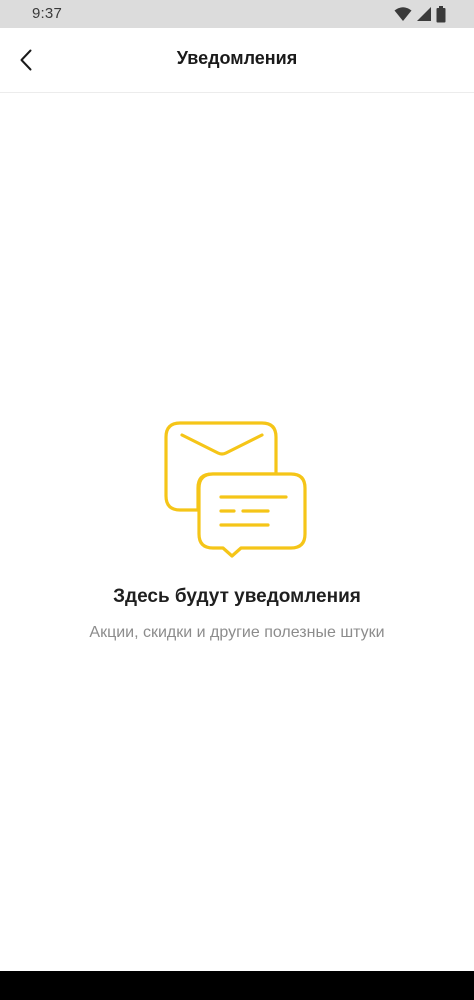 This screenshot has width=474, height=1000. Describe the element at coordinates (424, 14) in the screenshot. I see `signal-icon` at that location.